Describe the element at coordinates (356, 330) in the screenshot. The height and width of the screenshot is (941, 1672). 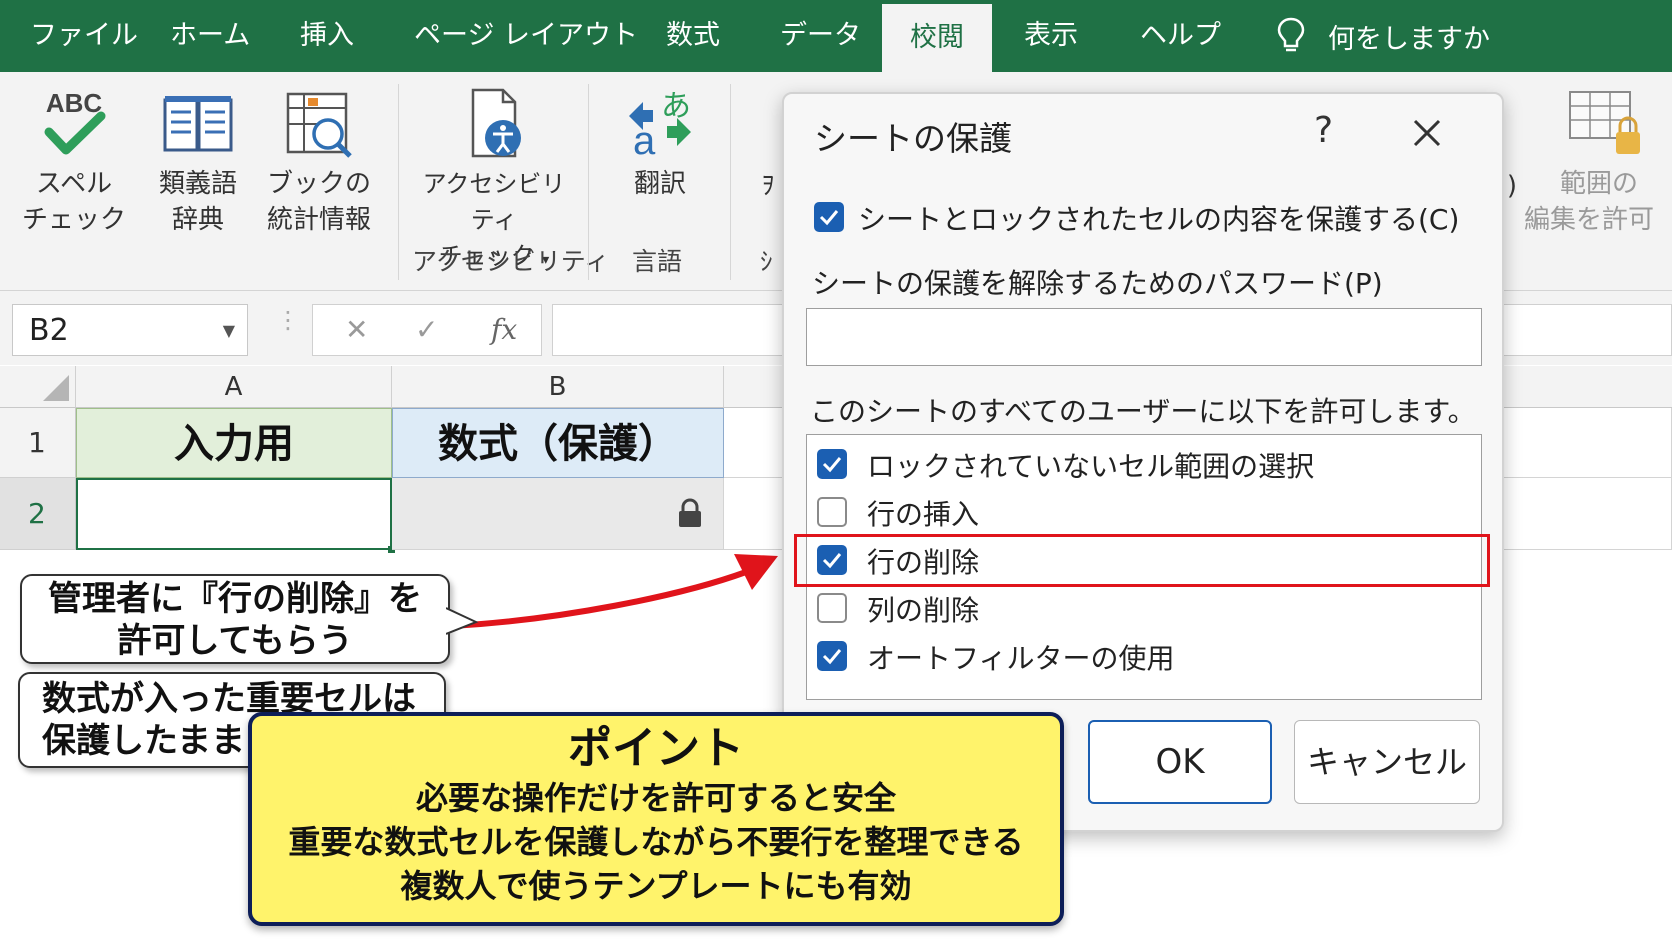
I see `cancel-icon: ✕` at that location.